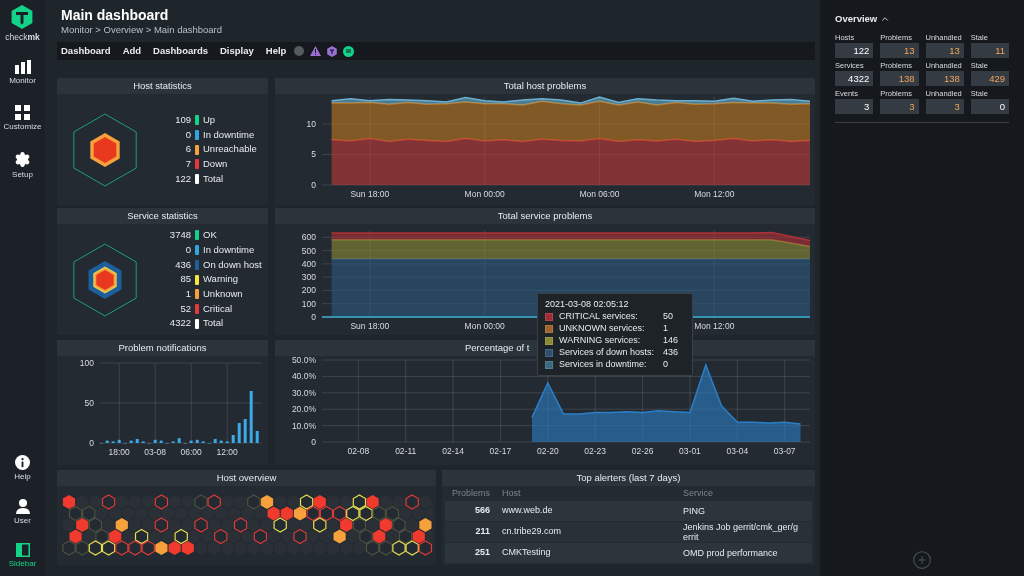 The height and width of the screenshot is (576, 1024). I want to click on overview-value: 11, so click(989, 51).